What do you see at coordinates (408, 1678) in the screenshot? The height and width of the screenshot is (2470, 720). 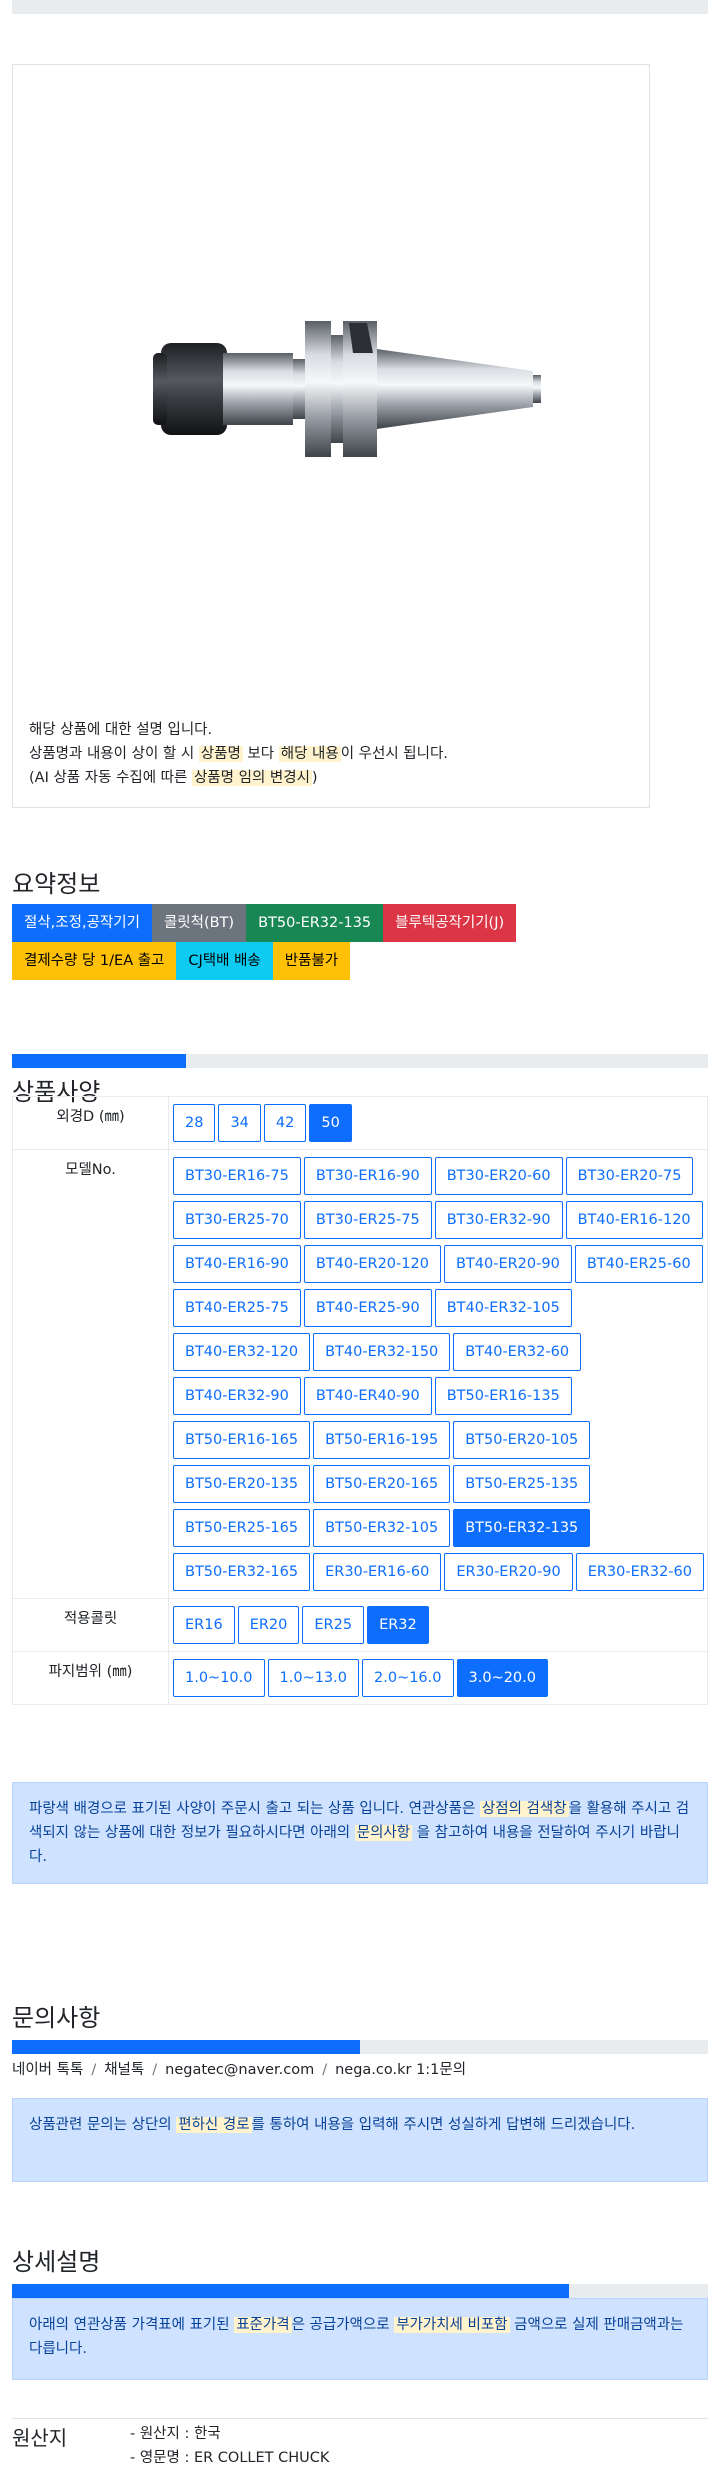 I see `spec-option-button: 2.0~16.0` at bounding box center [408, 1678].